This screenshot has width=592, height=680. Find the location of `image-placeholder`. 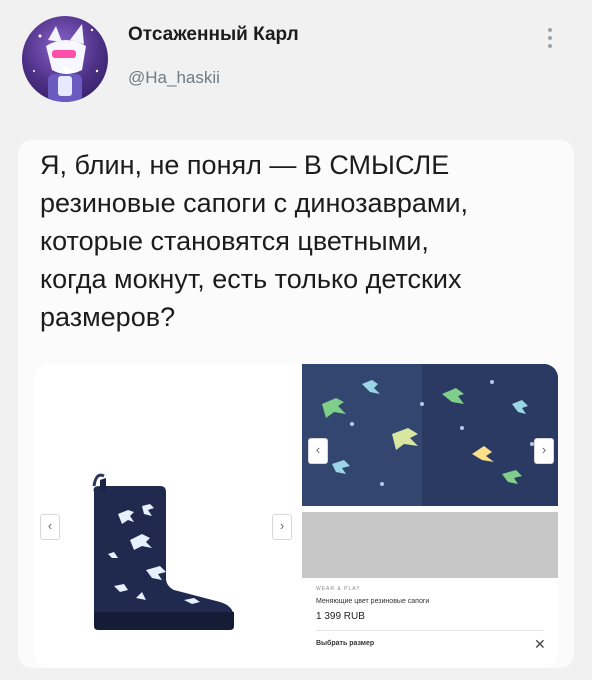

image-placeholder is located at coordinates (430, 545).